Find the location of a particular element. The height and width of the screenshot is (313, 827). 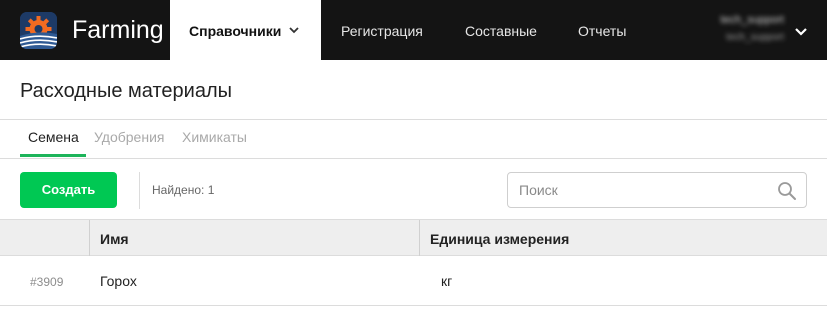

user-name: tech_support is located at coordinates (752, 20).